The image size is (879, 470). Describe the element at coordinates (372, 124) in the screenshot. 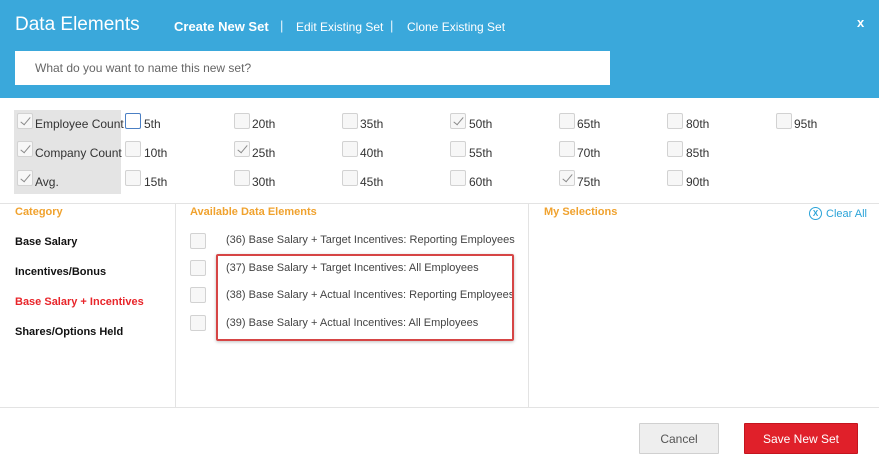

I see `percentile-label: 35th` at that location.